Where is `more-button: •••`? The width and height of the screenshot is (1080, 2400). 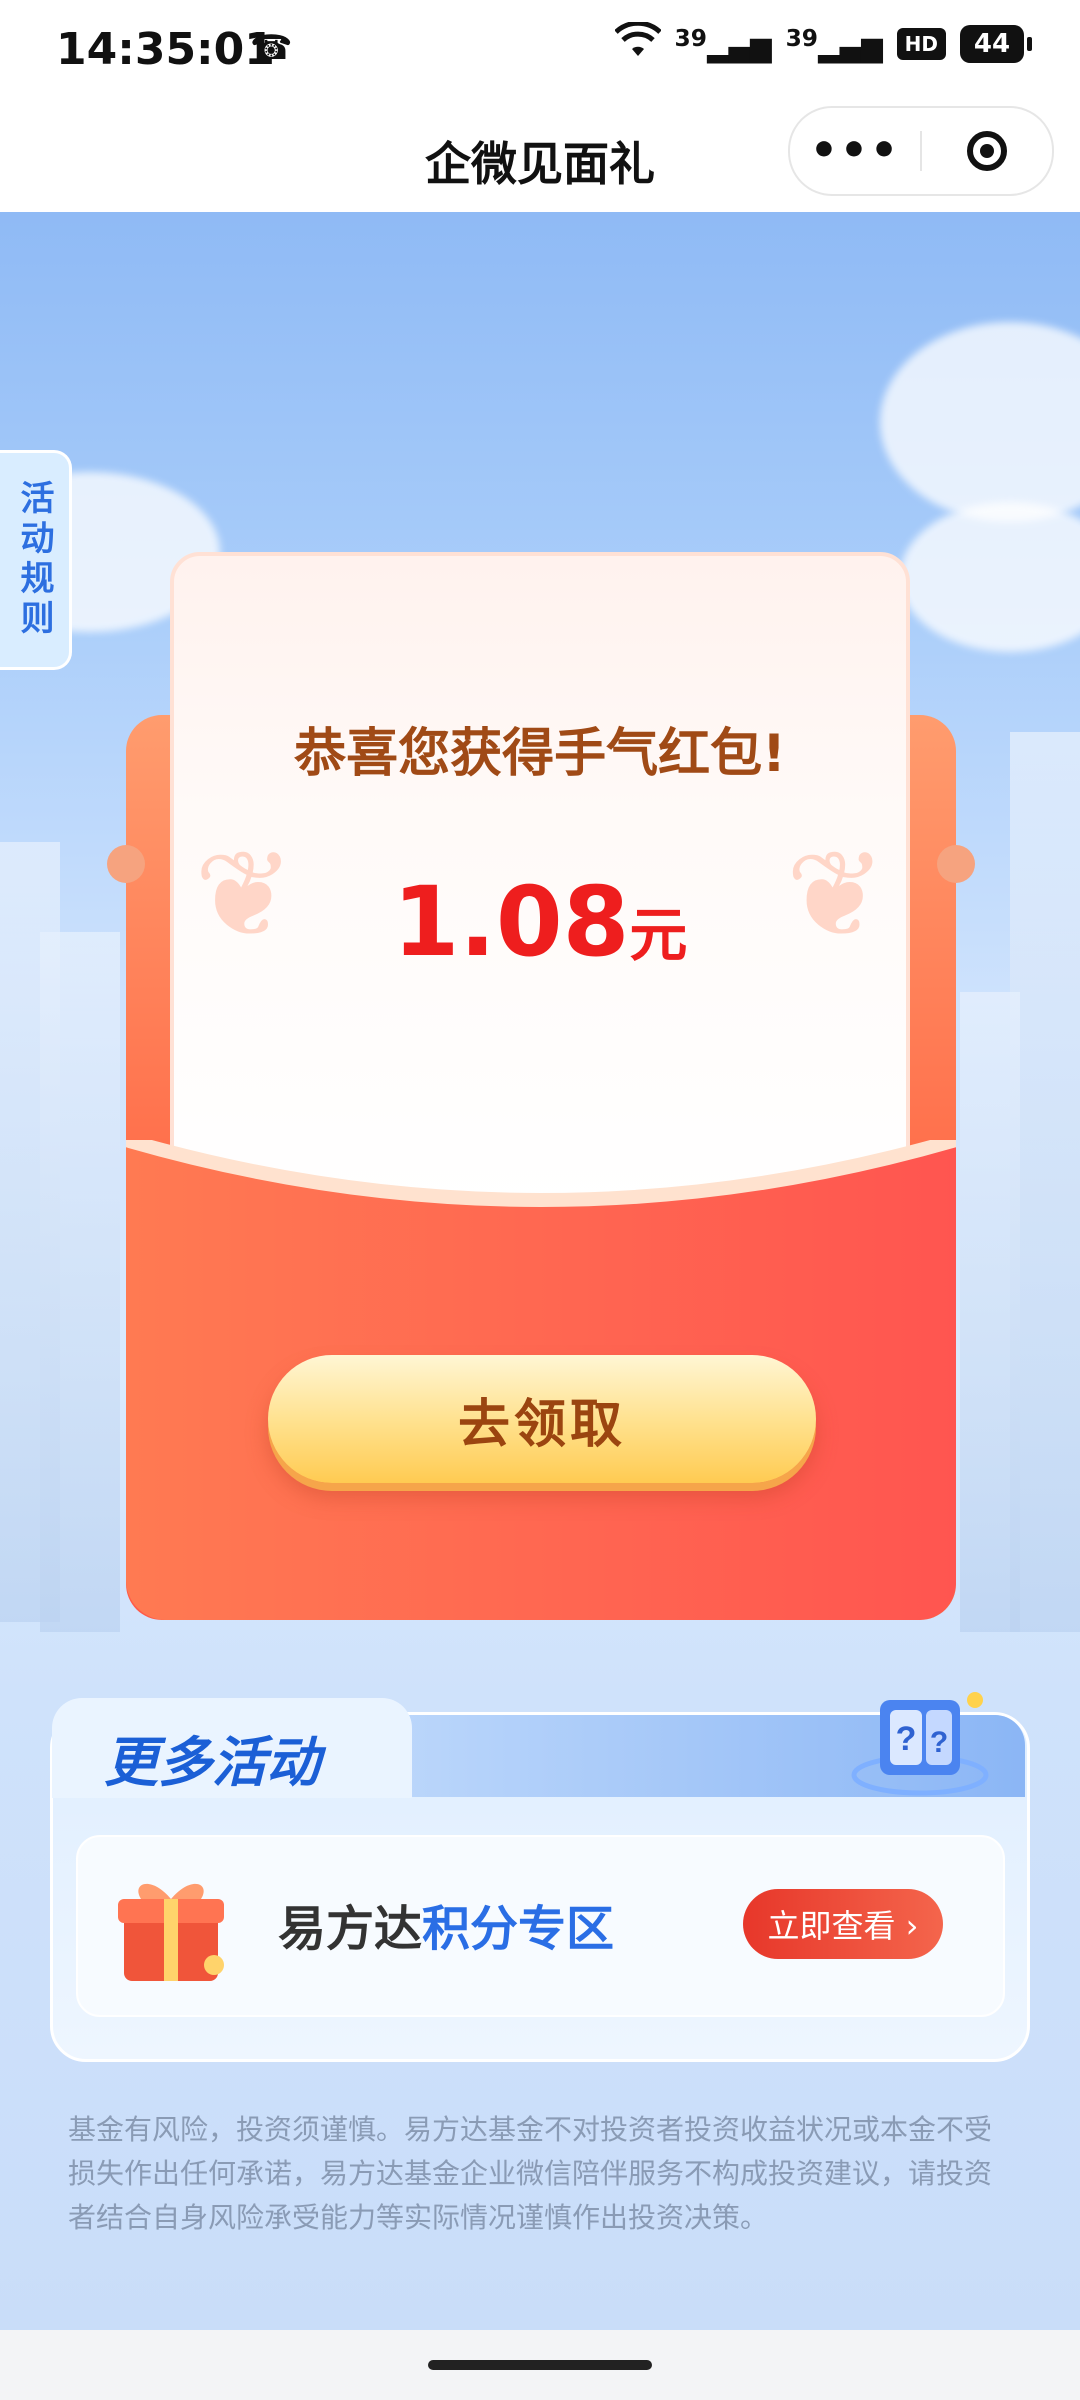
more-button: ••• is located at coordinates (855, 151).